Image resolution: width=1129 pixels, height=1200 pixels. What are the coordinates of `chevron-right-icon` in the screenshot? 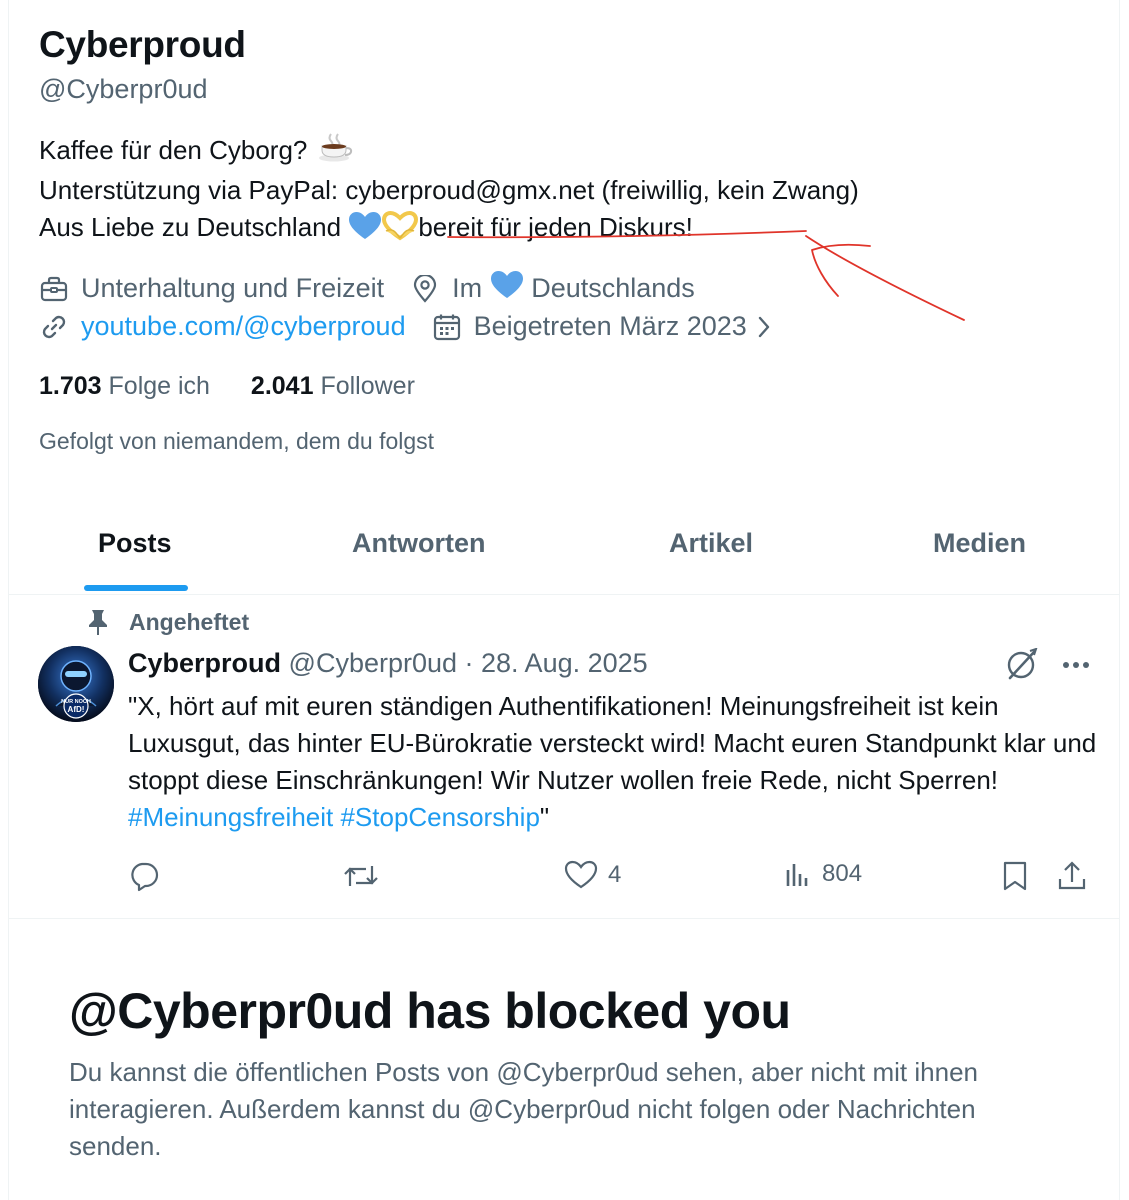 It's located at (764, 327).